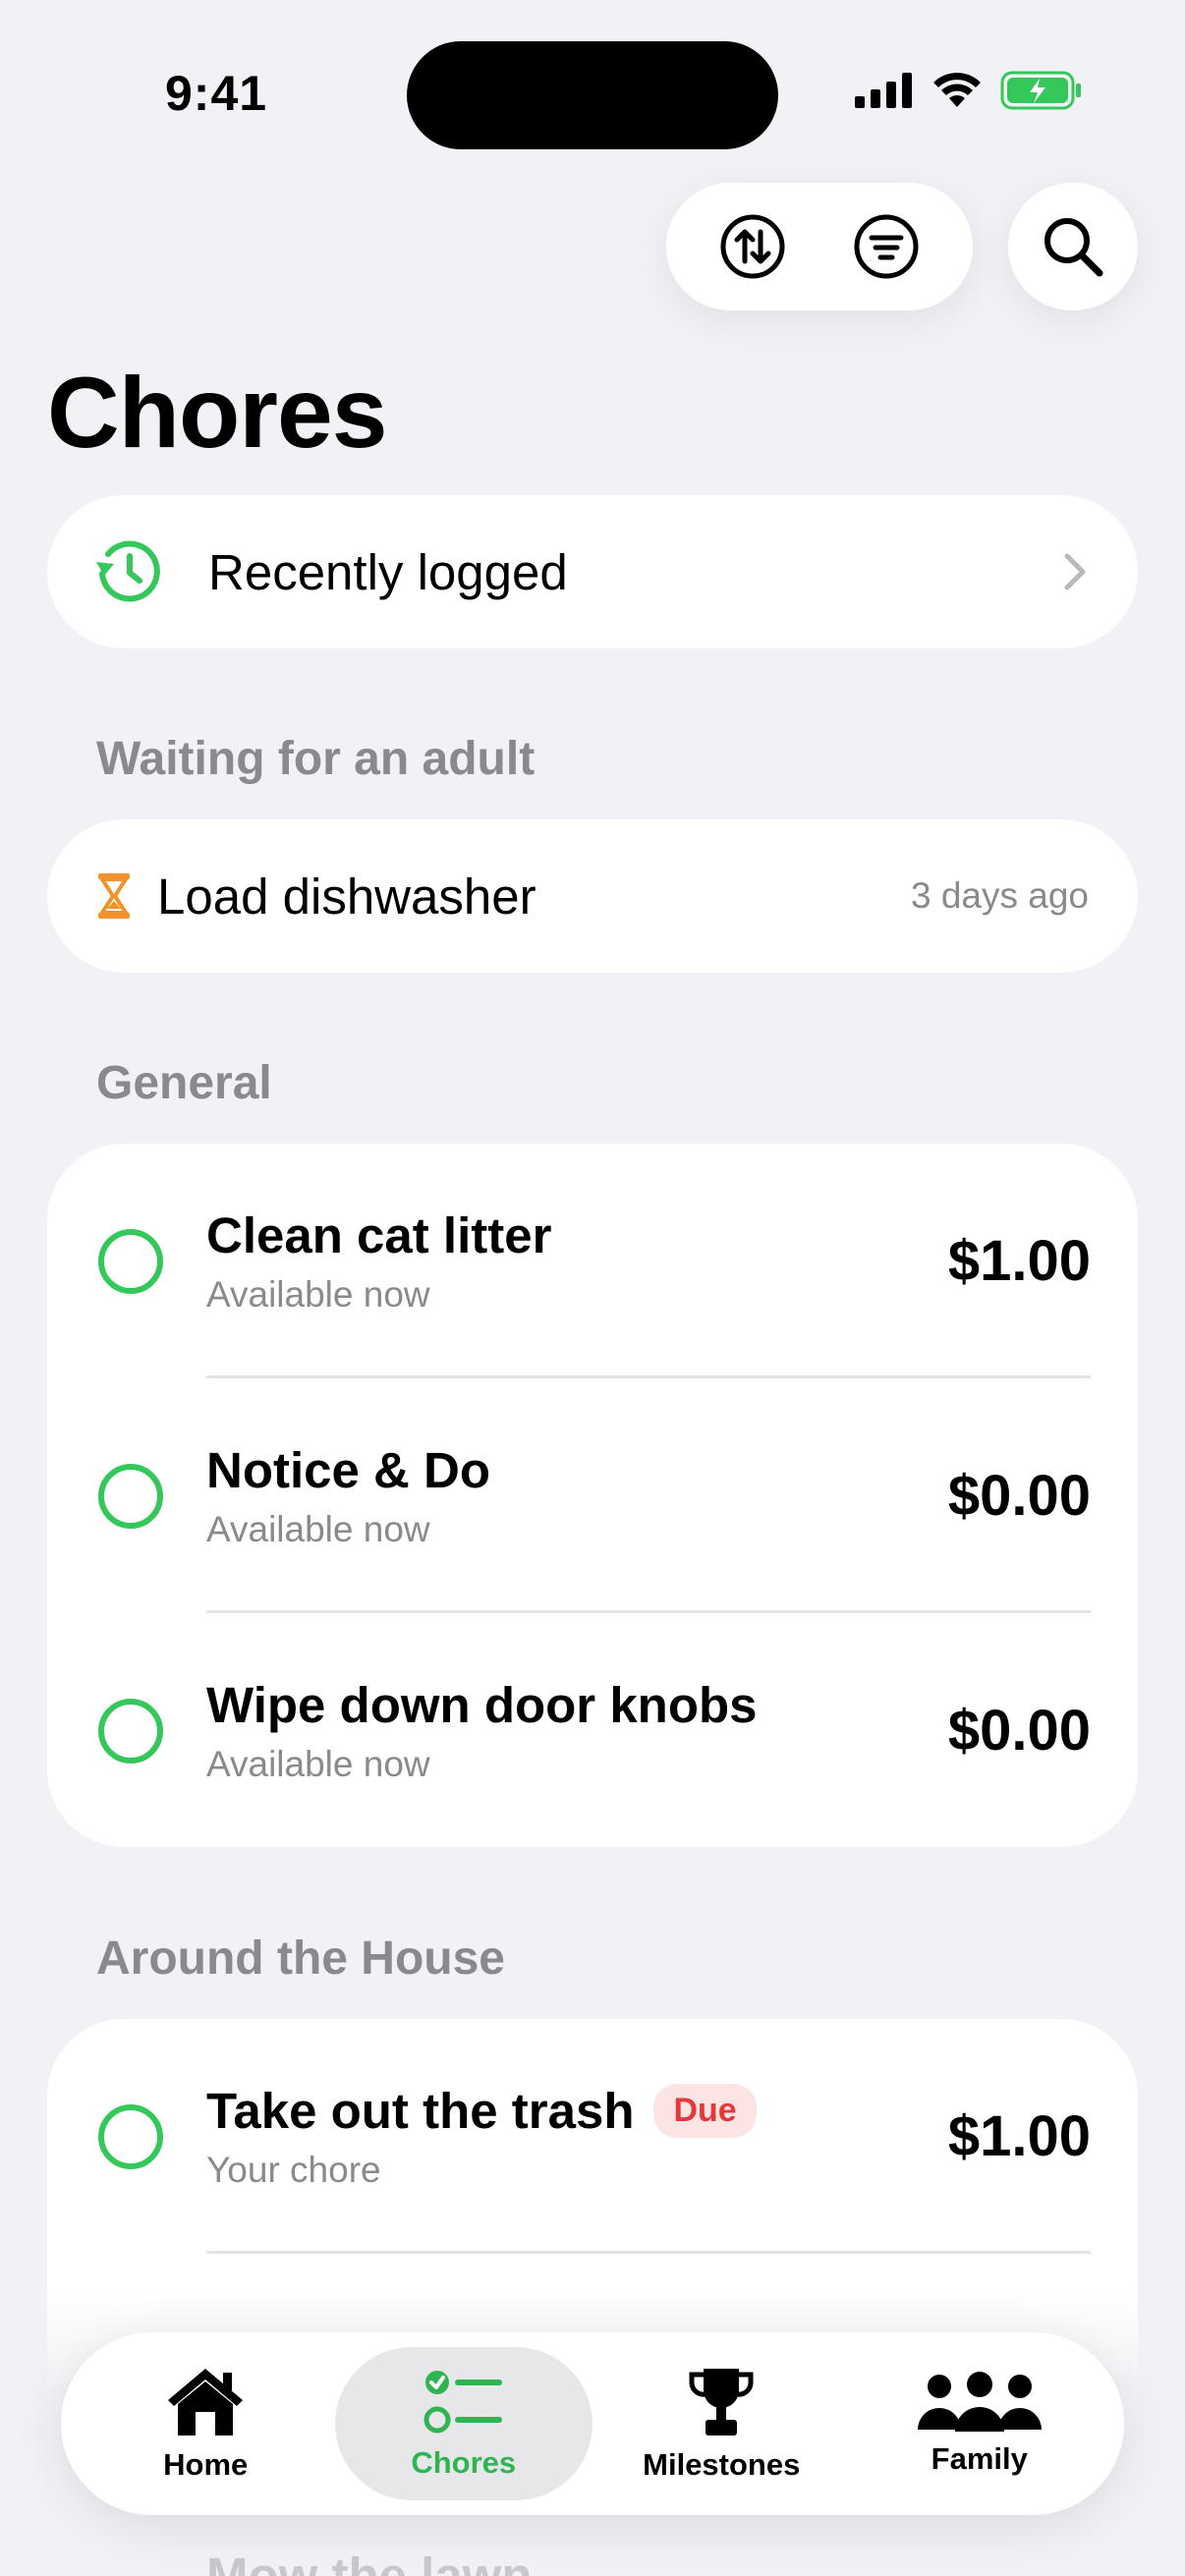 The width and height of the screenshot is (1185, 2576). Describe the element at coordinates (206, 2464) in the screenshot. I see `tab-label: Home` at that location.